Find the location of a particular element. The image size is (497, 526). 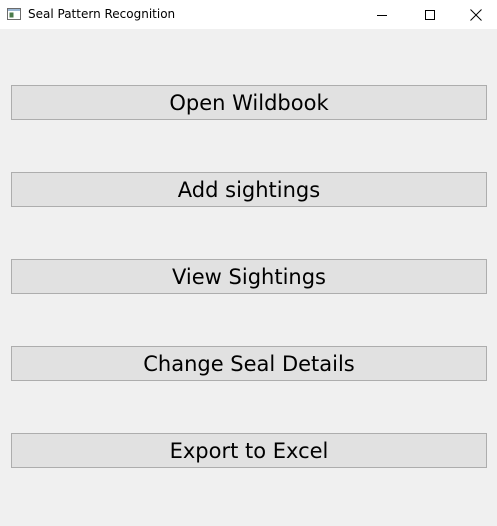

minimize-icon is located at coordinates (382, 15).